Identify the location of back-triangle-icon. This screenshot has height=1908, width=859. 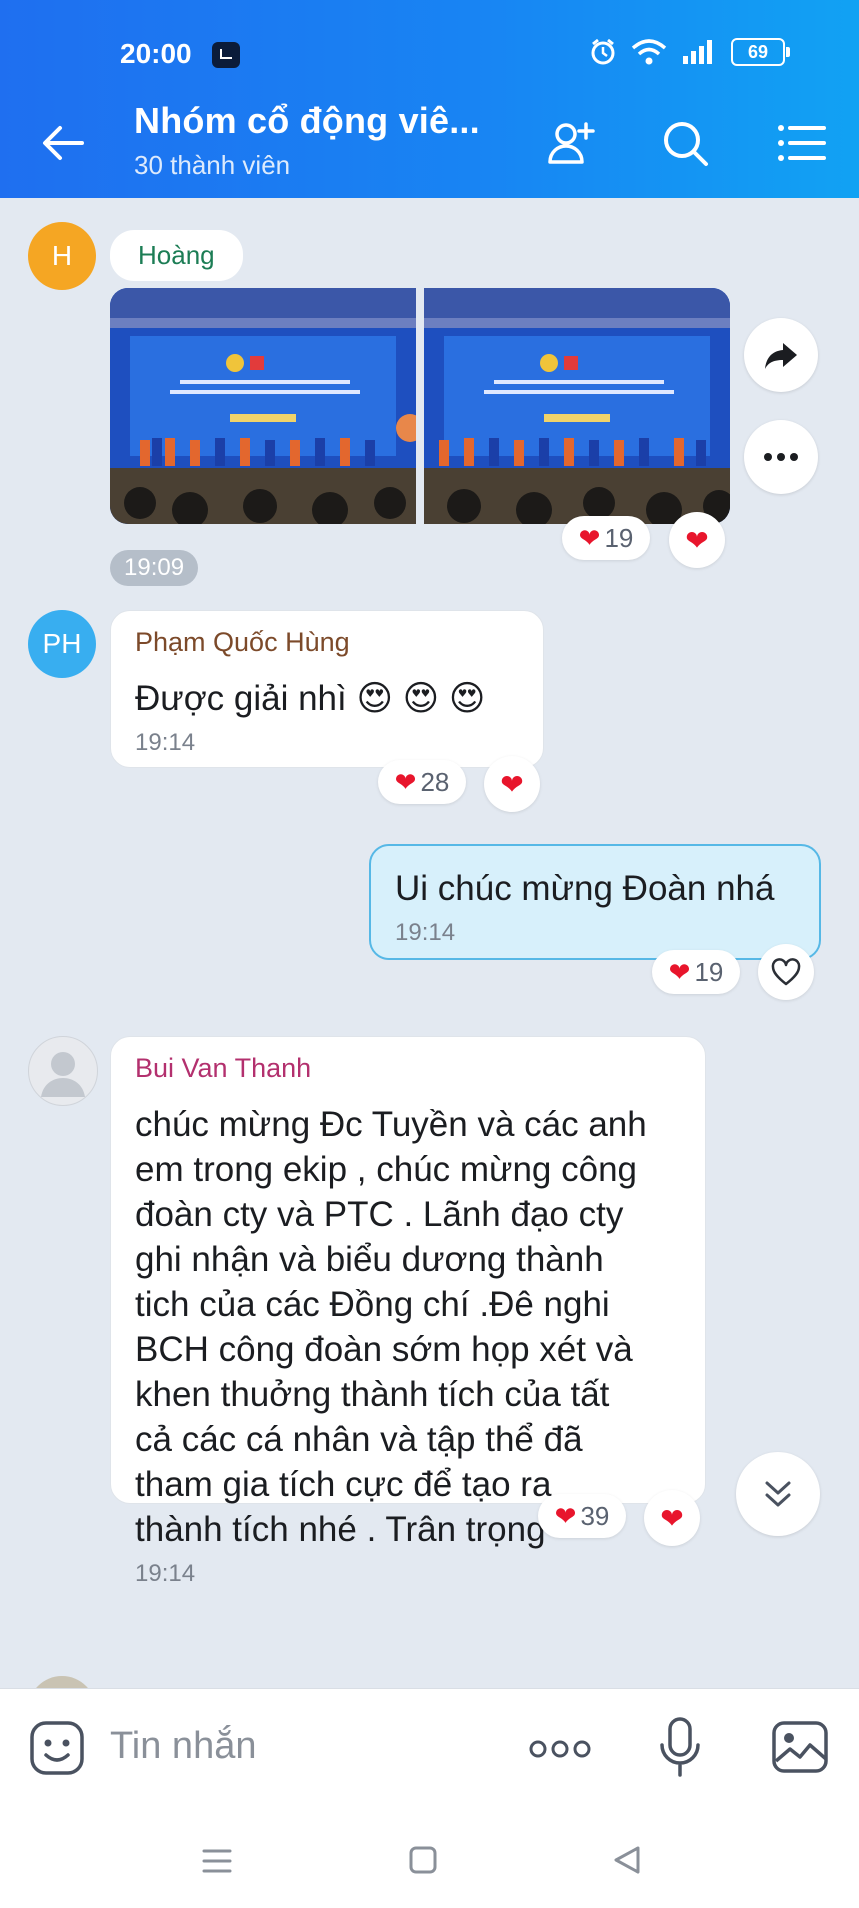
(627, 1860).